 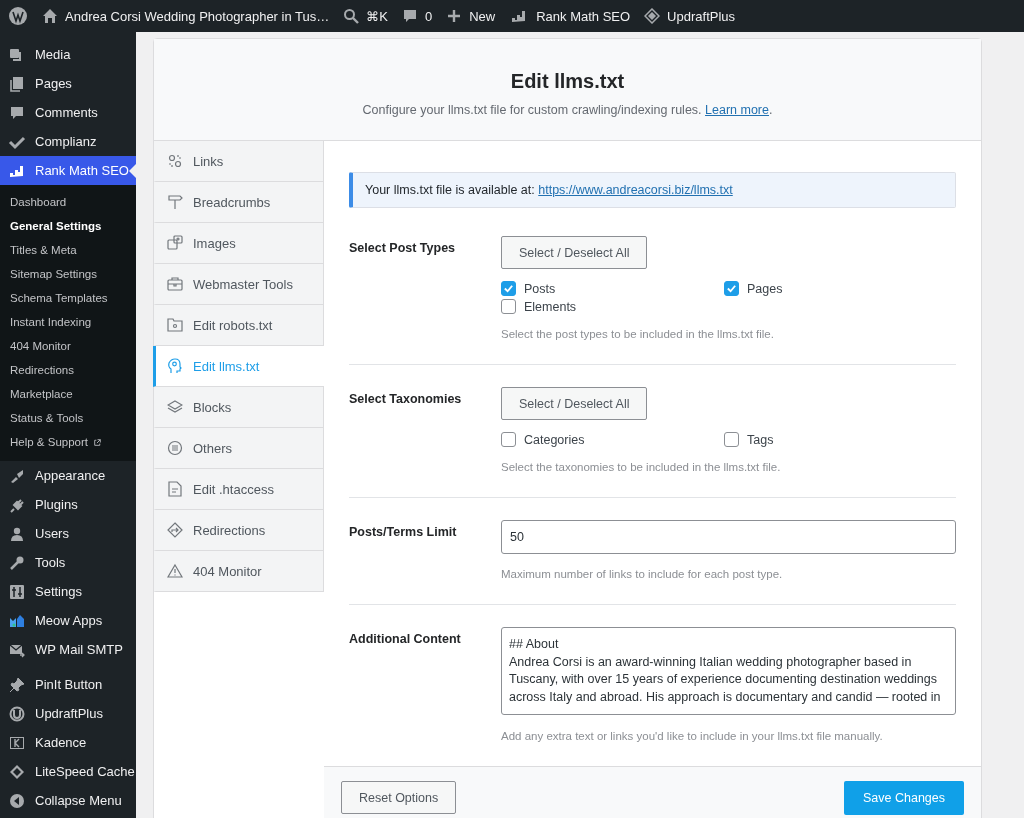 What do you see at coordinates (18, 16) in the screenshot?
I see `wordpress-logo-icon` at bounding box center [18, 16].